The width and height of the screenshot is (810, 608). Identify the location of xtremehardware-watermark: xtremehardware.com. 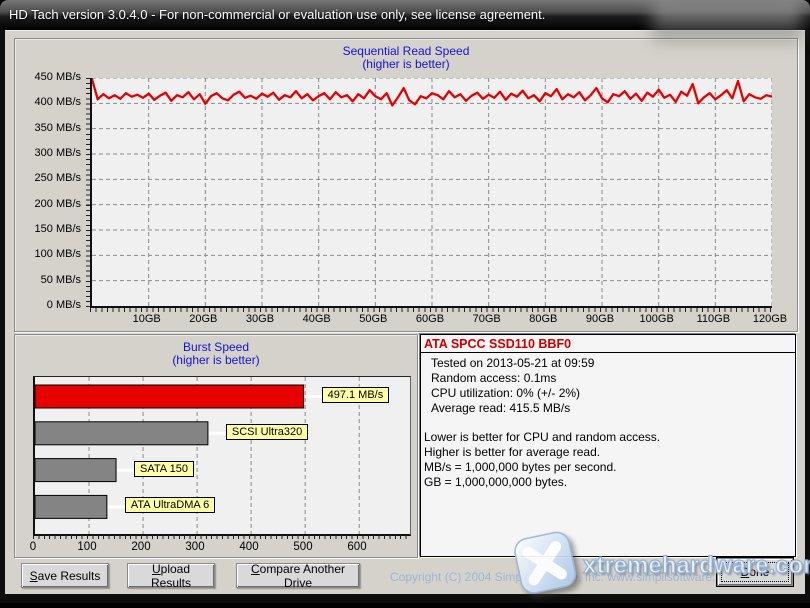
(696, 565).